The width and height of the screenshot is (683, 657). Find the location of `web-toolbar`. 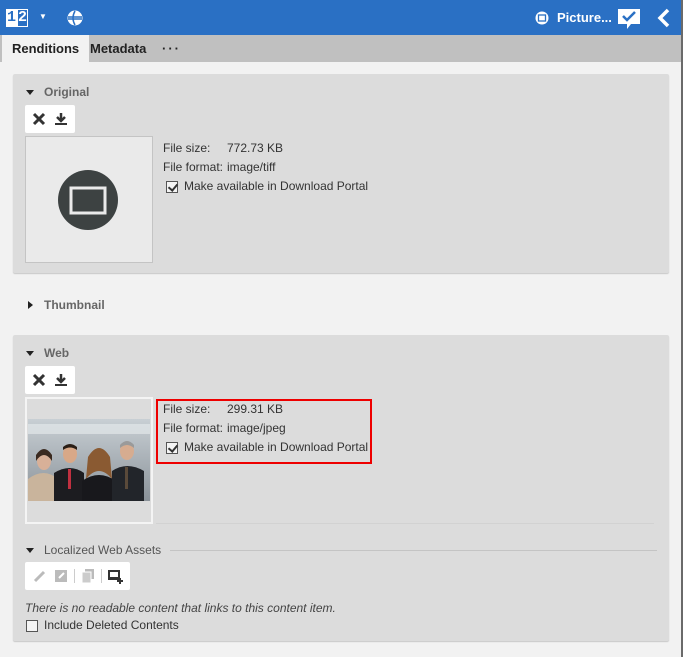

web-toolbar is located at coordinates (50, 380).